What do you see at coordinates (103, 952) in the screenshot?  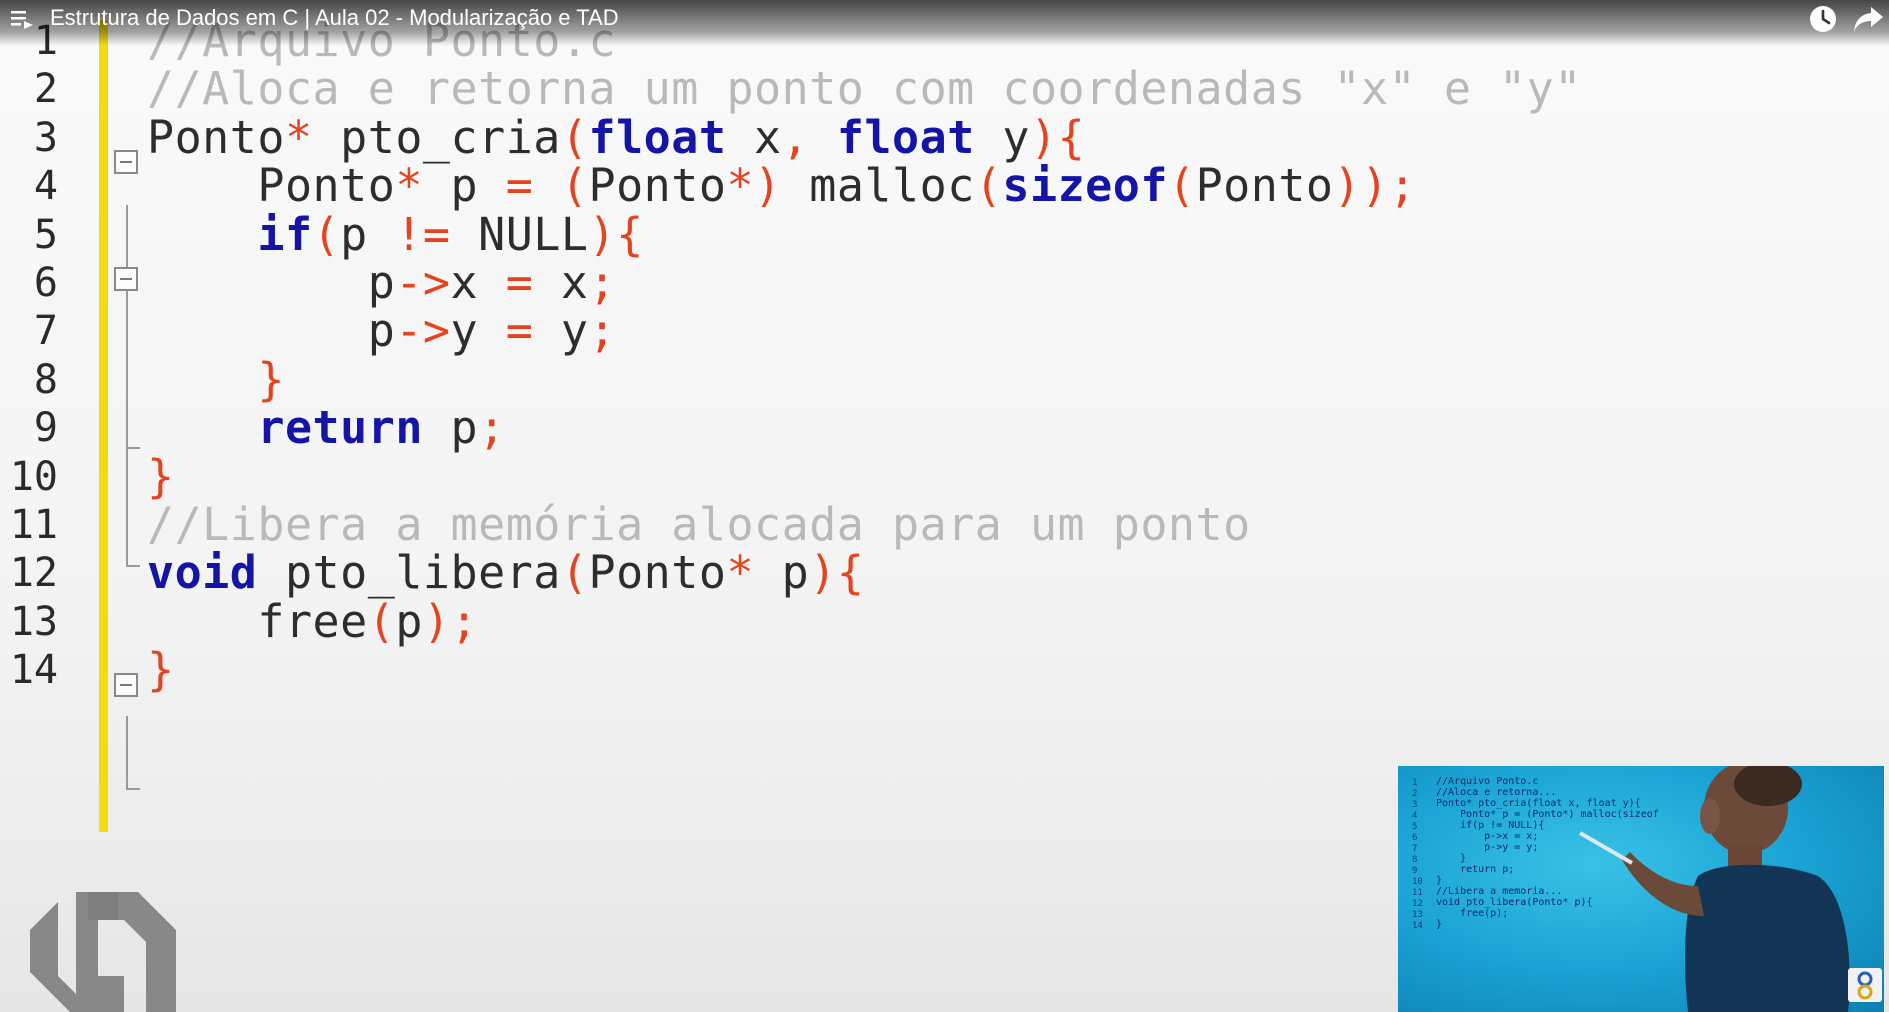 I see `university-logo` at bounding box center [103, 952].